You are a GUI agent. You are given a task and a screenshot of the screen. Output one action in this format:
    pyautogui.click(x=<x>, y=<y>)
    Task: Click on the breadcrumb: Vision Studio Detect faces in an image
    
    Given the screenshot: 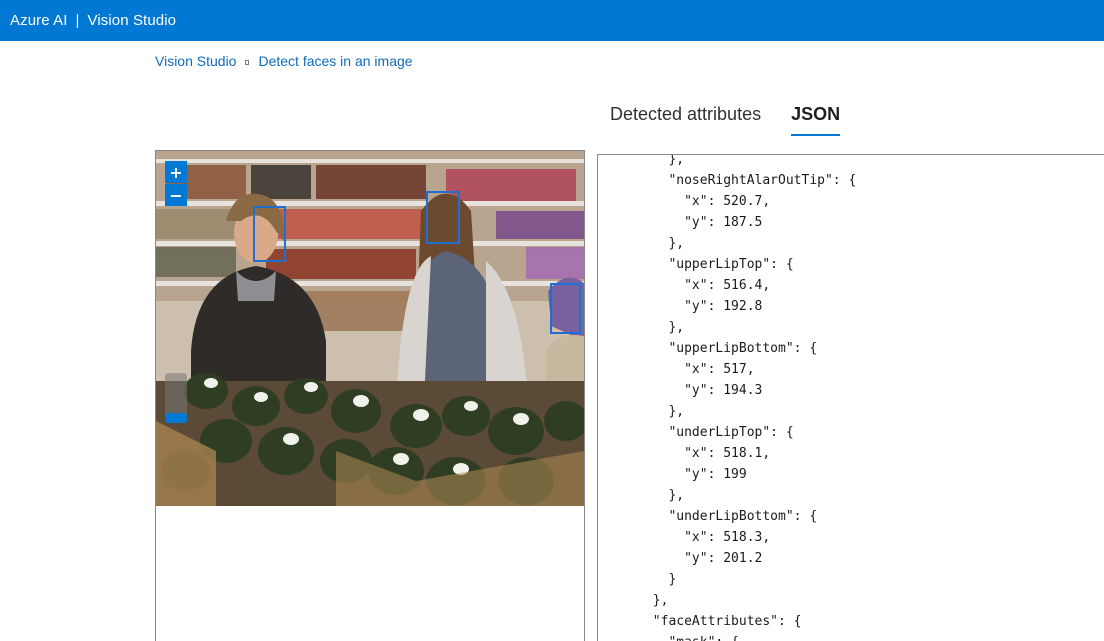 What is the action you would take?
    pyautogui.click(x=284, y=61)
    